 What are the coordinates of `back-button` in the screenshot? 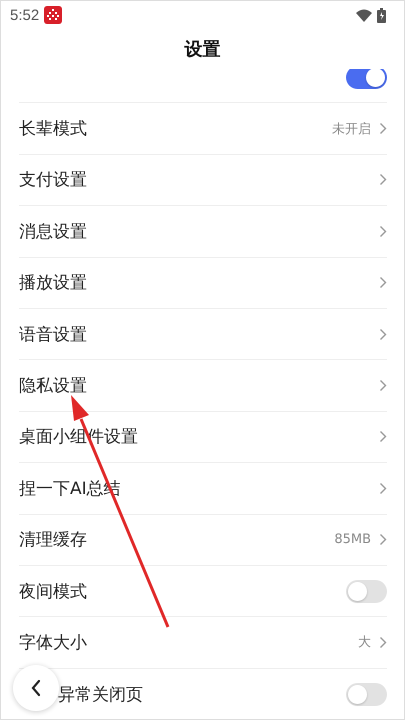 It's located at (36, 688).